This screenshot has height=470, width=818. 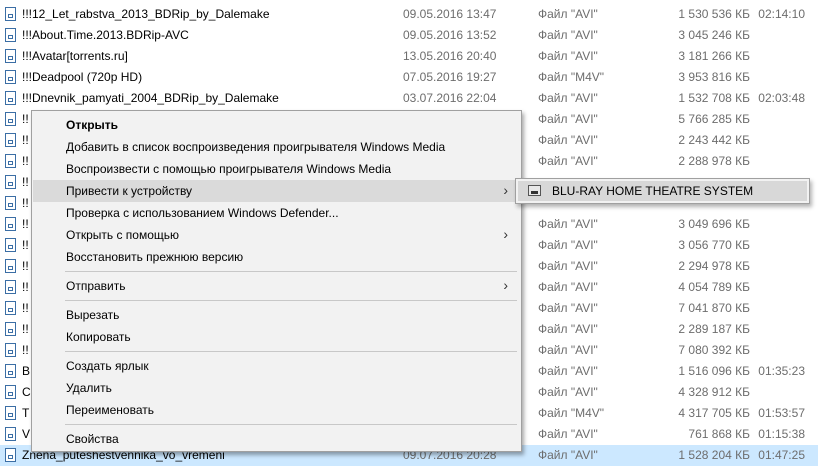 I want to click on menu-item-label: Привести к устройству, so click(x=129, y=191).